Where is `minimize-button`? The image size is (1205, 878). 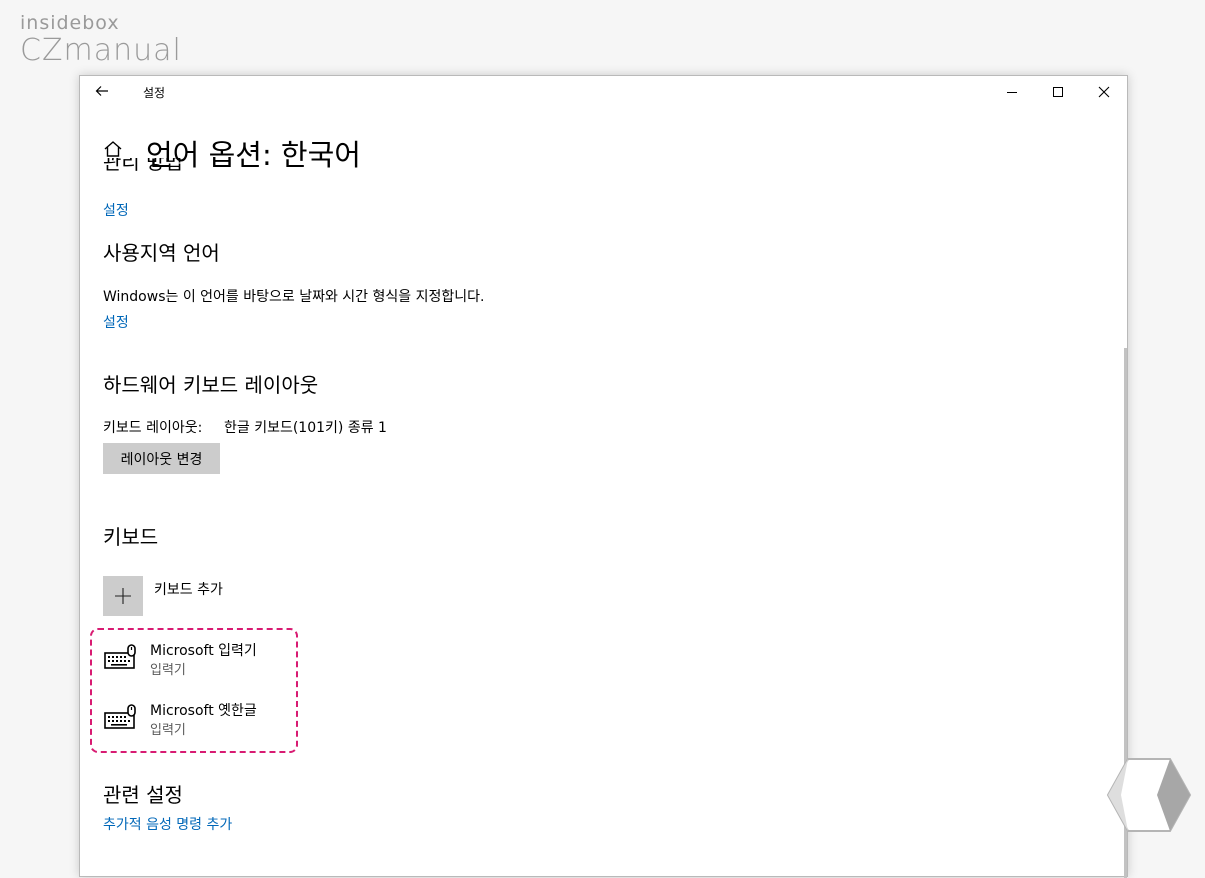 minimize-button is located at coordinates (1012, 92).